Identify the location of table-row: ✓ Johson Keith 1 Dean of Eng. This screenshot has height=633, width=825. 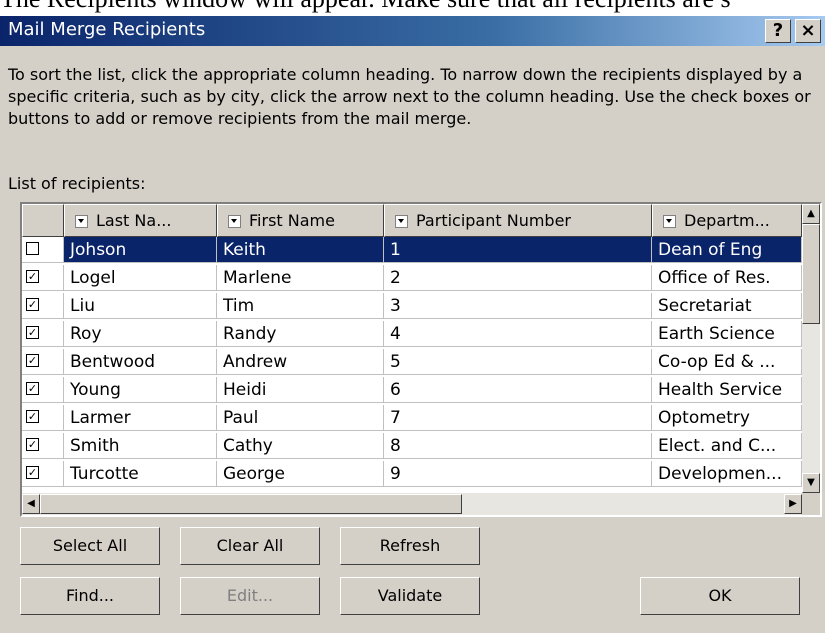
(412, 250).